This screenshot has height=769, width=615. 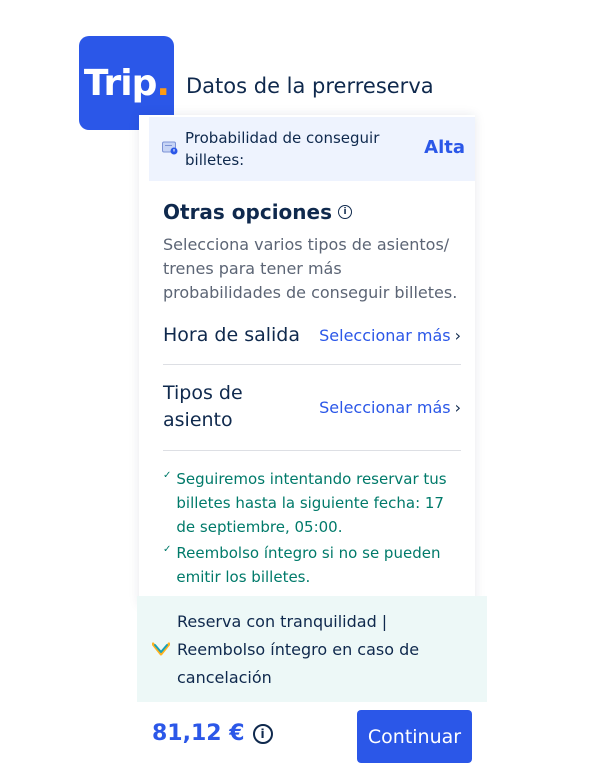 What do you see at coordinates (161, 649) in the screenshot?
I see `shield-check-icon` at bounding box center [161, 649].